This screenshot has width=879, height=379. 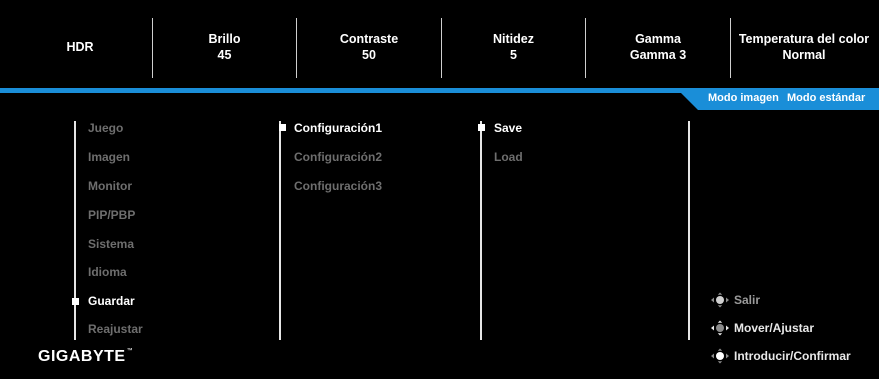 What do you see at coordinates (111, 215) in the screenshot?
I see `menu-item-pip-pbp: PIP/PBP` at bounding box center [111, 215].